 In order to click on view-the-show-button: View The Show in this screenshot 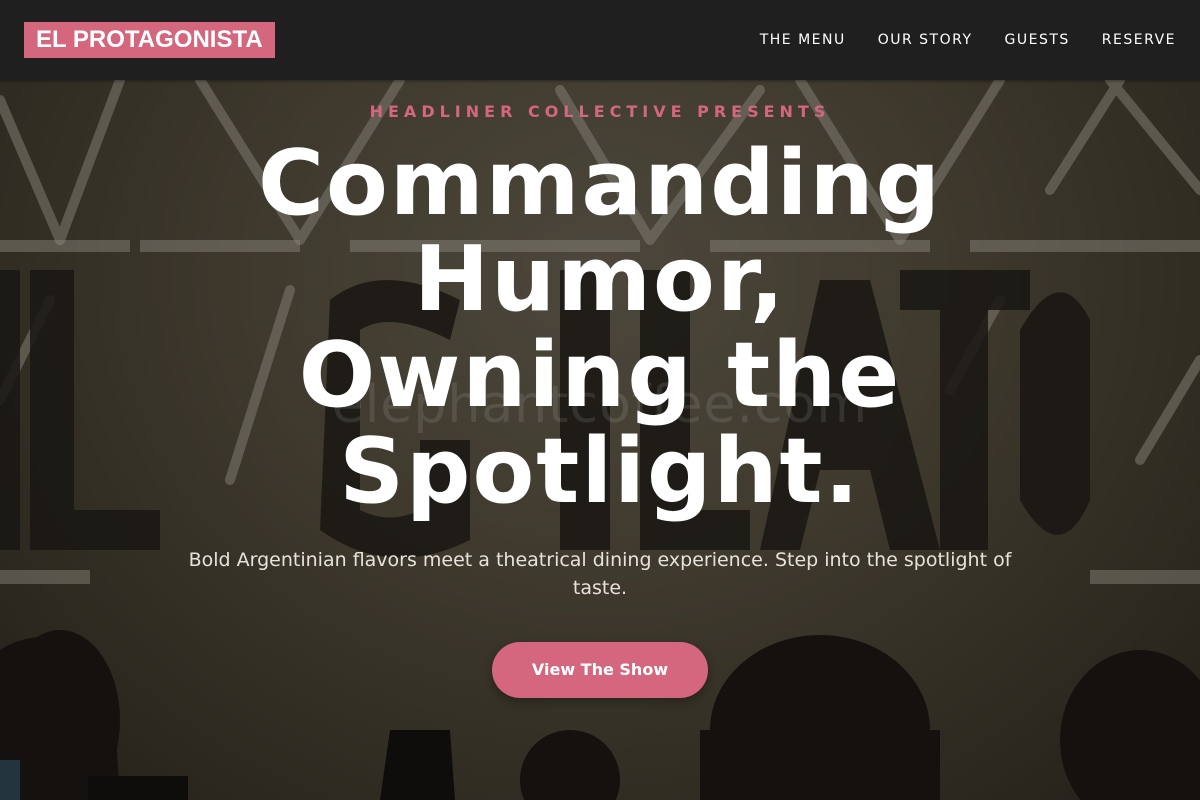, I will do `click(600, 670)`.